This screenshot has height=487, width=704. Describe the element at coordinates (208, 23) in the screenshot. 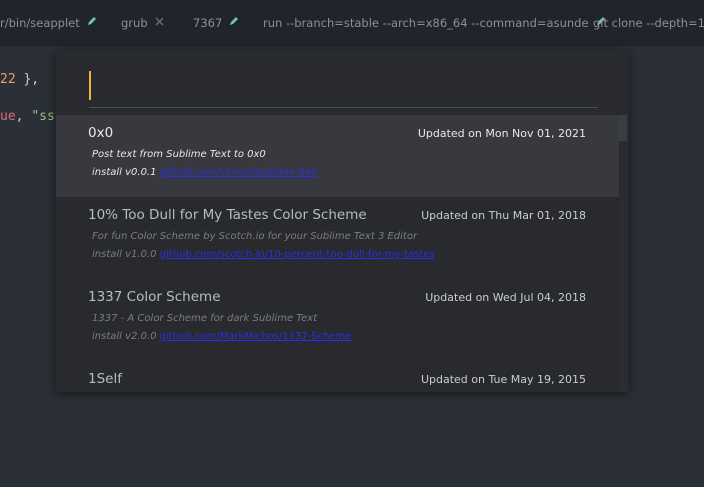

I see `tab-label: 7367` at that location.